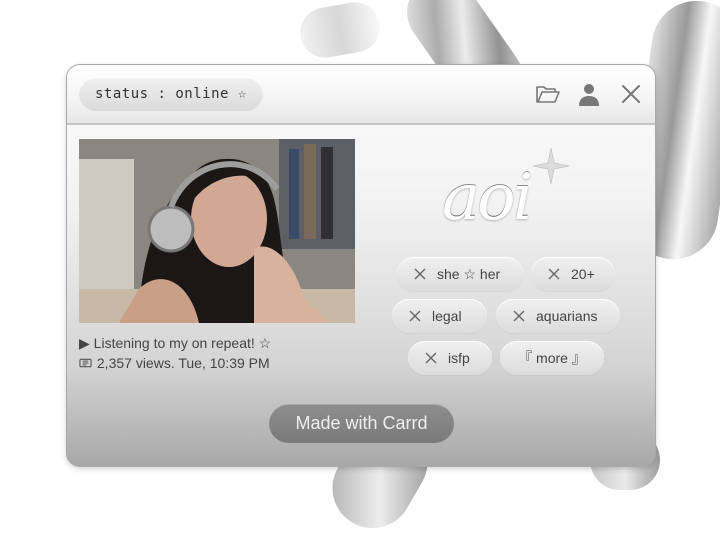 The height and width of the screenshot is (543, 720). What do you see at coordinates (361, 95) in the screenshot?
I see `window-titlebar: status : online ☆` at bounding box center [361, 95].